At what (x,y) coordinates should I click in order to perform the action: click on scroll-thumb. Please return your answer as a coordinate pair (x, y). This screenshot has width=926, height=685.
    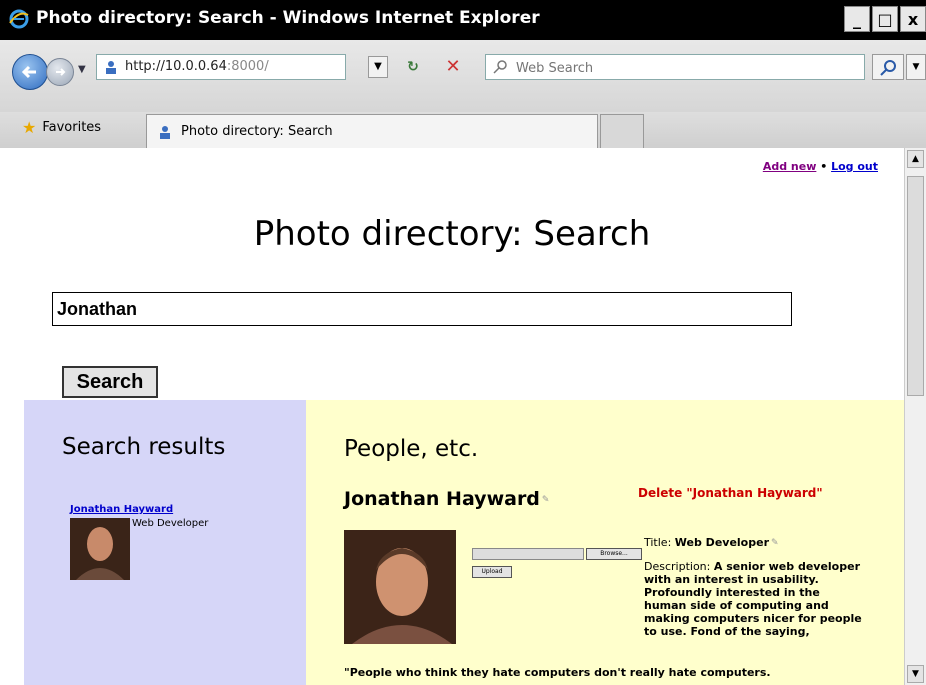
    Looking at the image, I should click on (915, 286).